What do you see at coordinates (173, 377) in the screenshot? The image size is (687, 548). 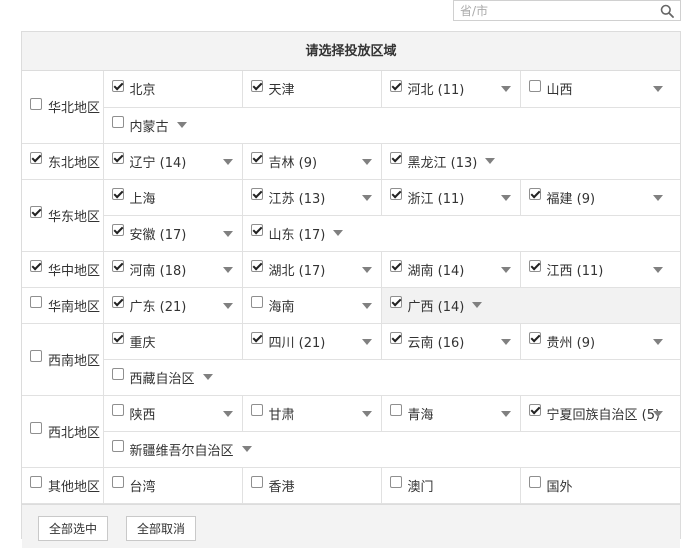 I see `province-item: 西藏自治区` at bounding box center [173, 377].